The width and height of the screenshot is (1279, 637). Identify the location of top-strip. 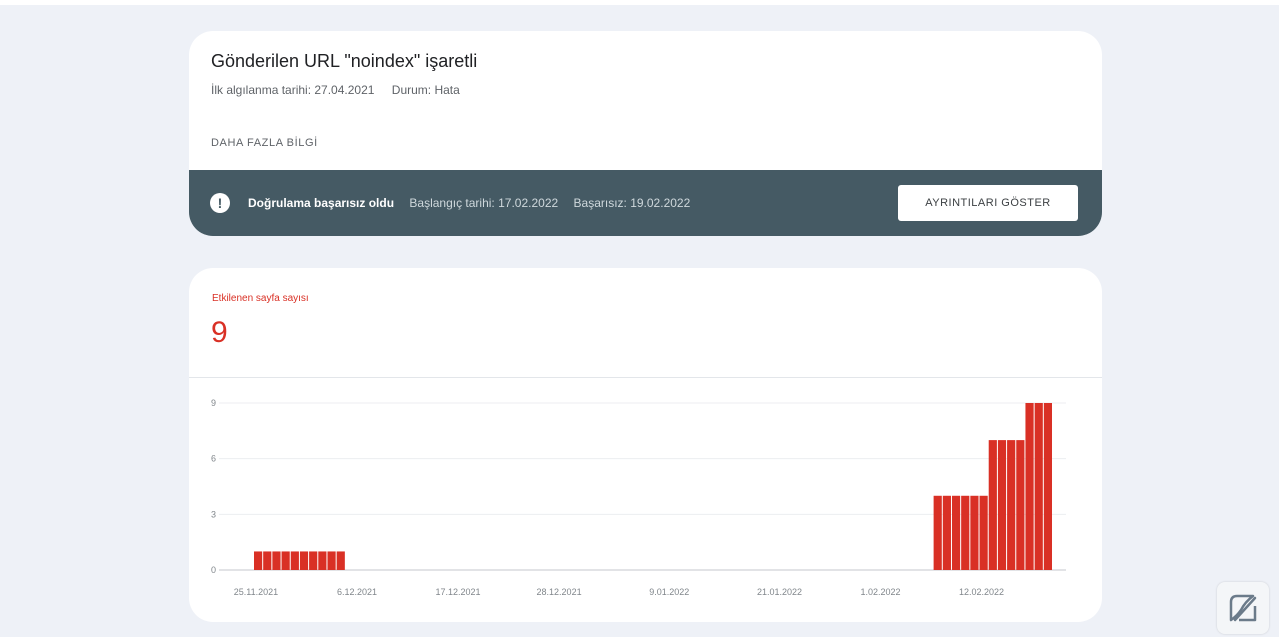
(639, 2).